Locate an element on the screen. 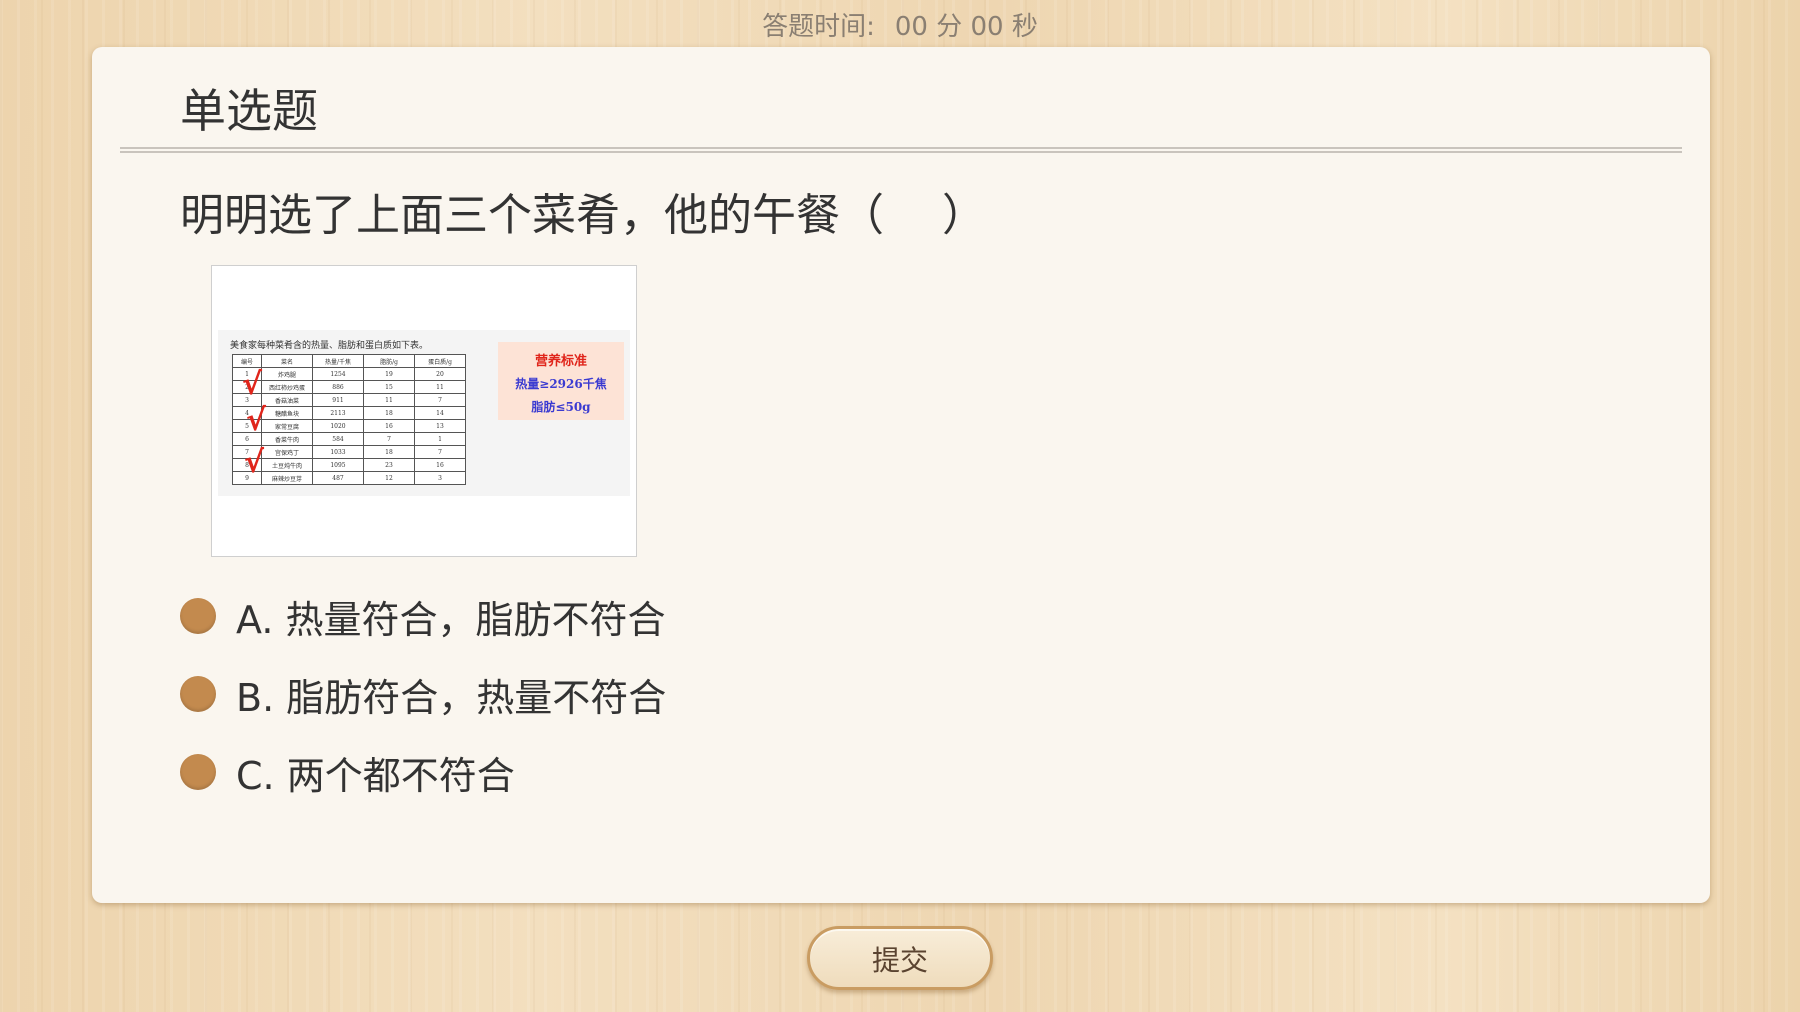 The image size is (1800, 1012). table-row: 3 香菇油菜 911 11 7 is located at coordinates (349, 400).